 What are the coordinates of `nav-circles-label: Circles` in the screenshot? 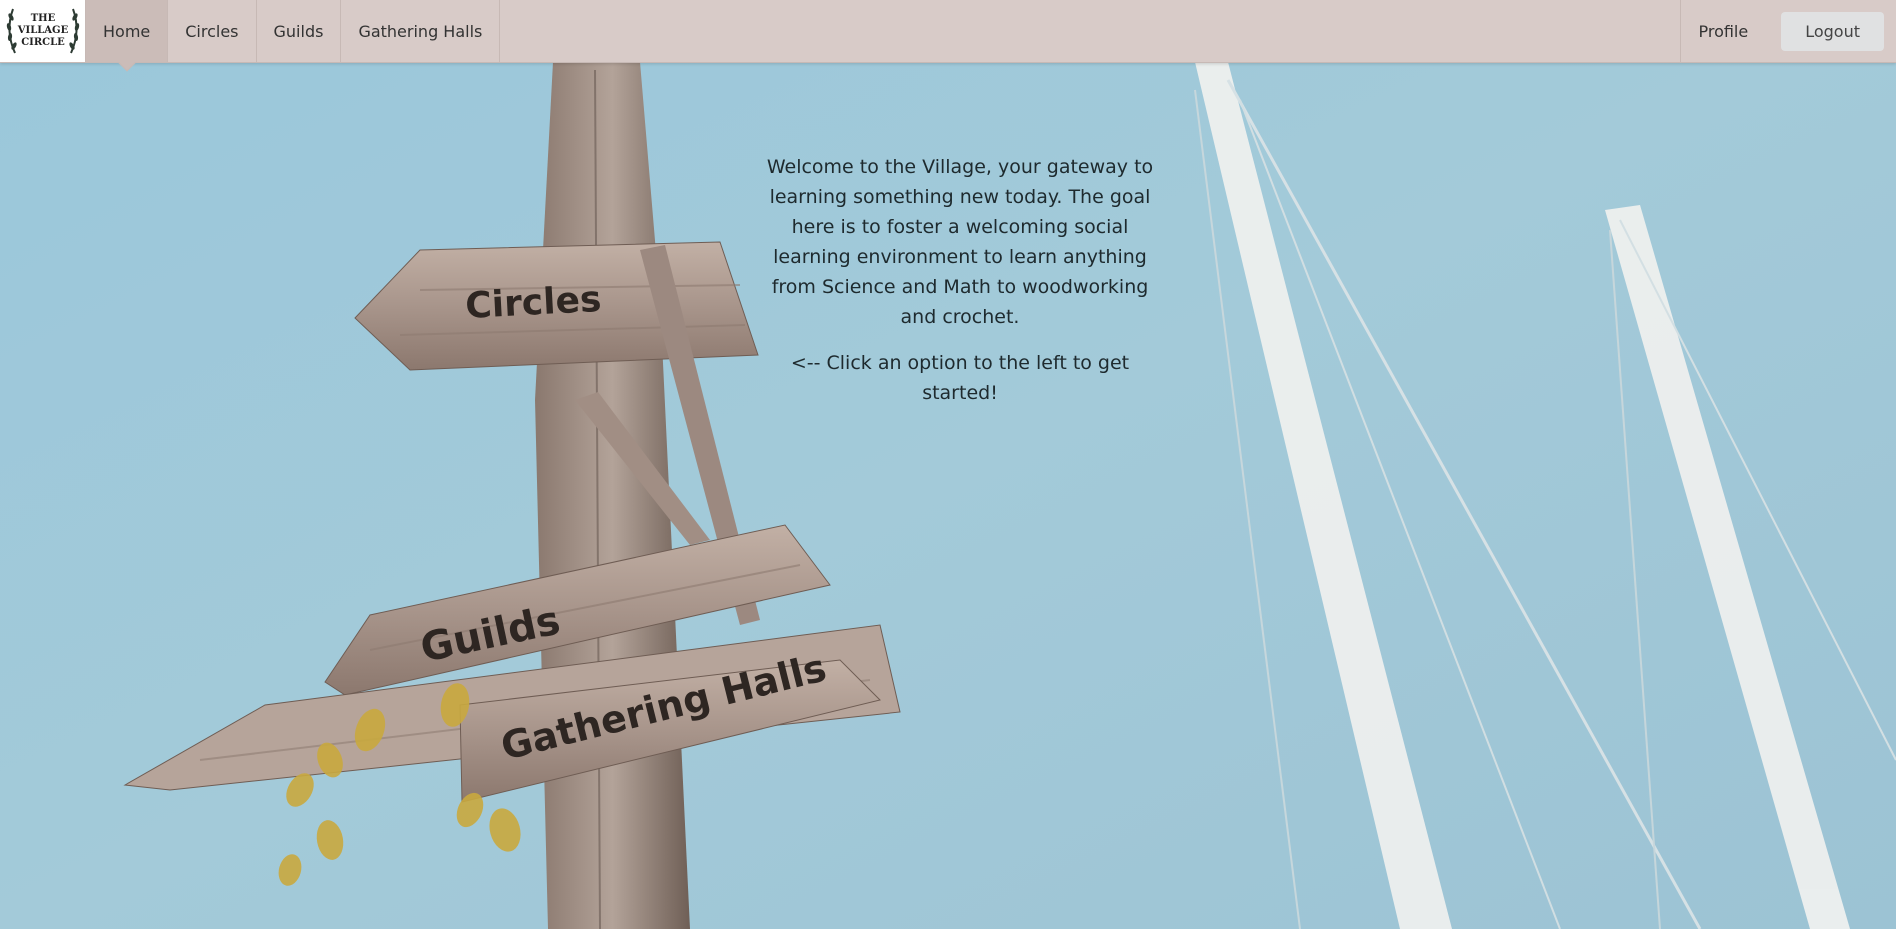 It's located at (212, 31).